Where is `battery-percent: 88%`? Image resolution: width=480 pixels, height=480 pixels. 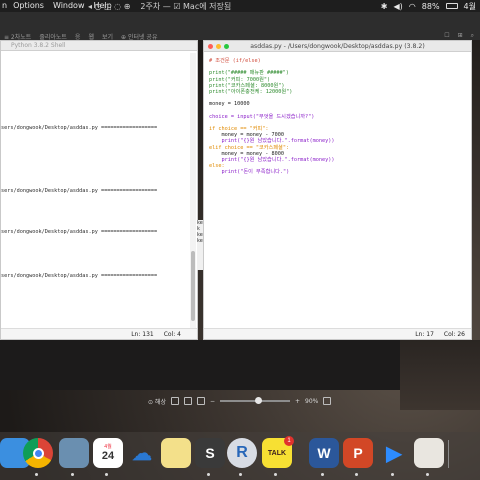
battery-percent: 88% is located at coordinates (431, 6).